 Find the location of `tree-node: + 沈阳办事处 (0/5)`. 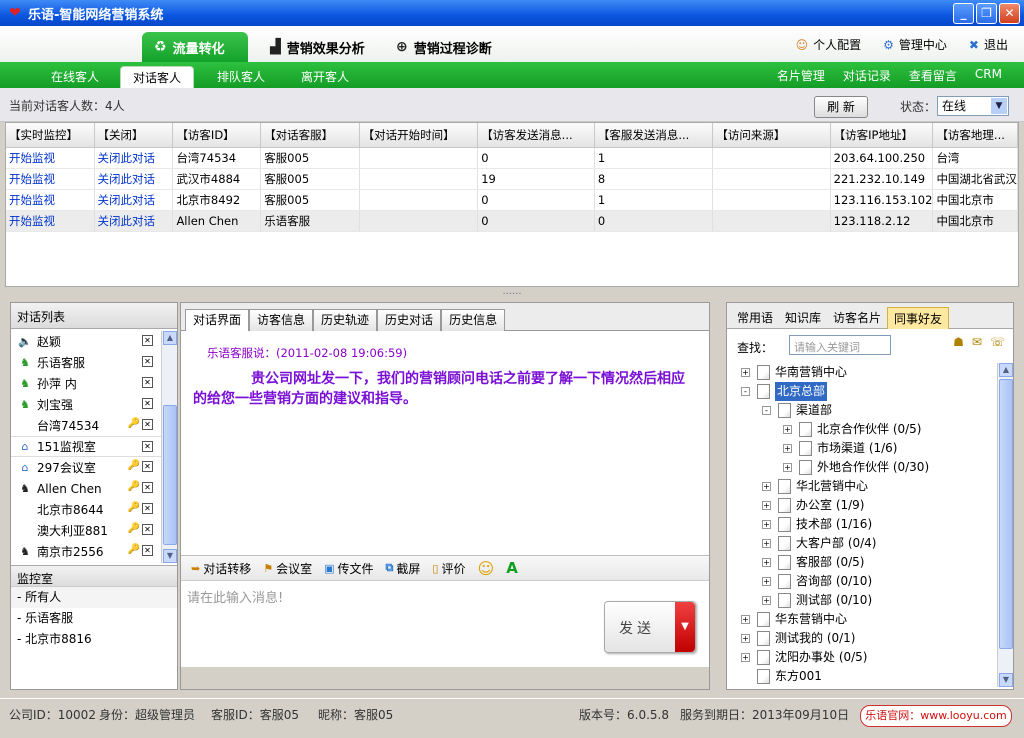

tree-node: + 沈阳办事处 (0/5) is located at coordinates (862, 657).